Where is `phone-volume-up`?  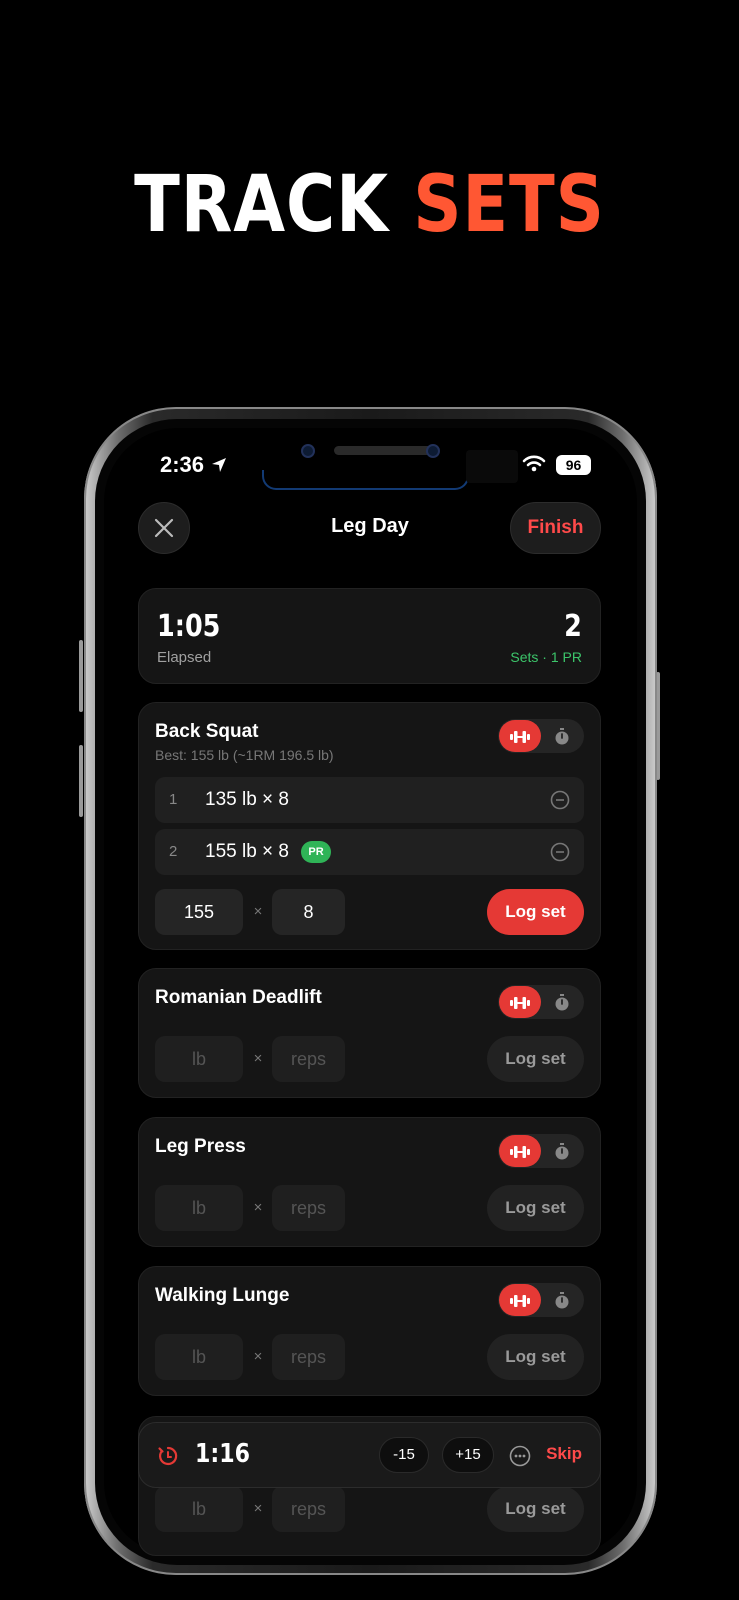 phone-volume-up is located at coordinates (81, 676).